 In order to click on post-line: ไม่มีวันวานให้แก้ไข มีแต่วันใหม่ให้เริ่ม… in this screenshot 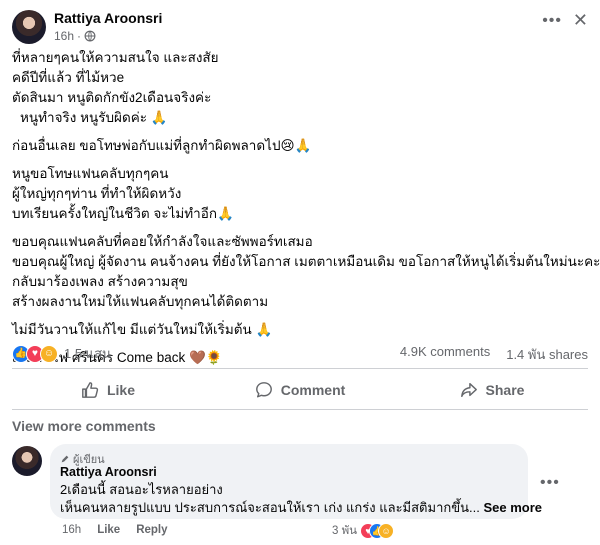, I will do `click(142, 329)`.